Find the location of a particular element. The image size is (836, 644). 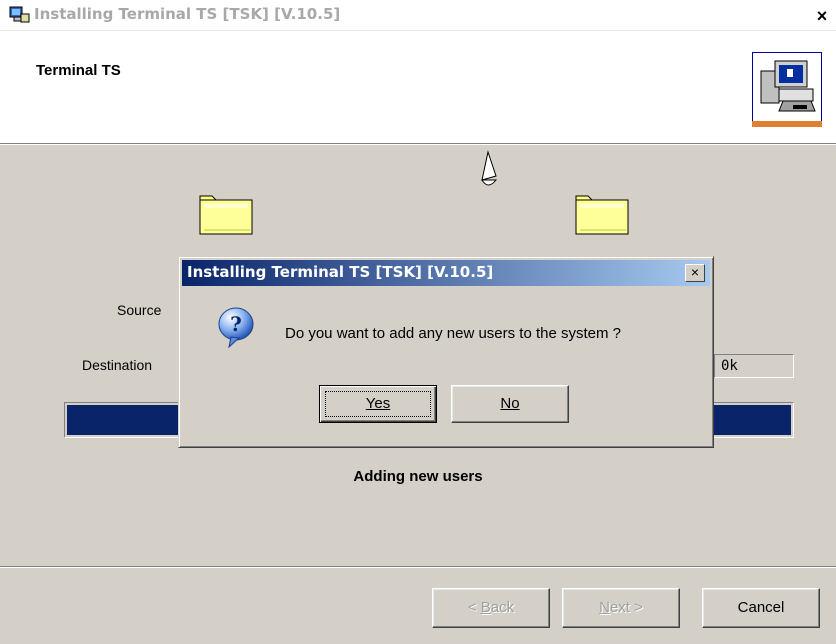

no-button-label: No is located at coordinates (510, 403).